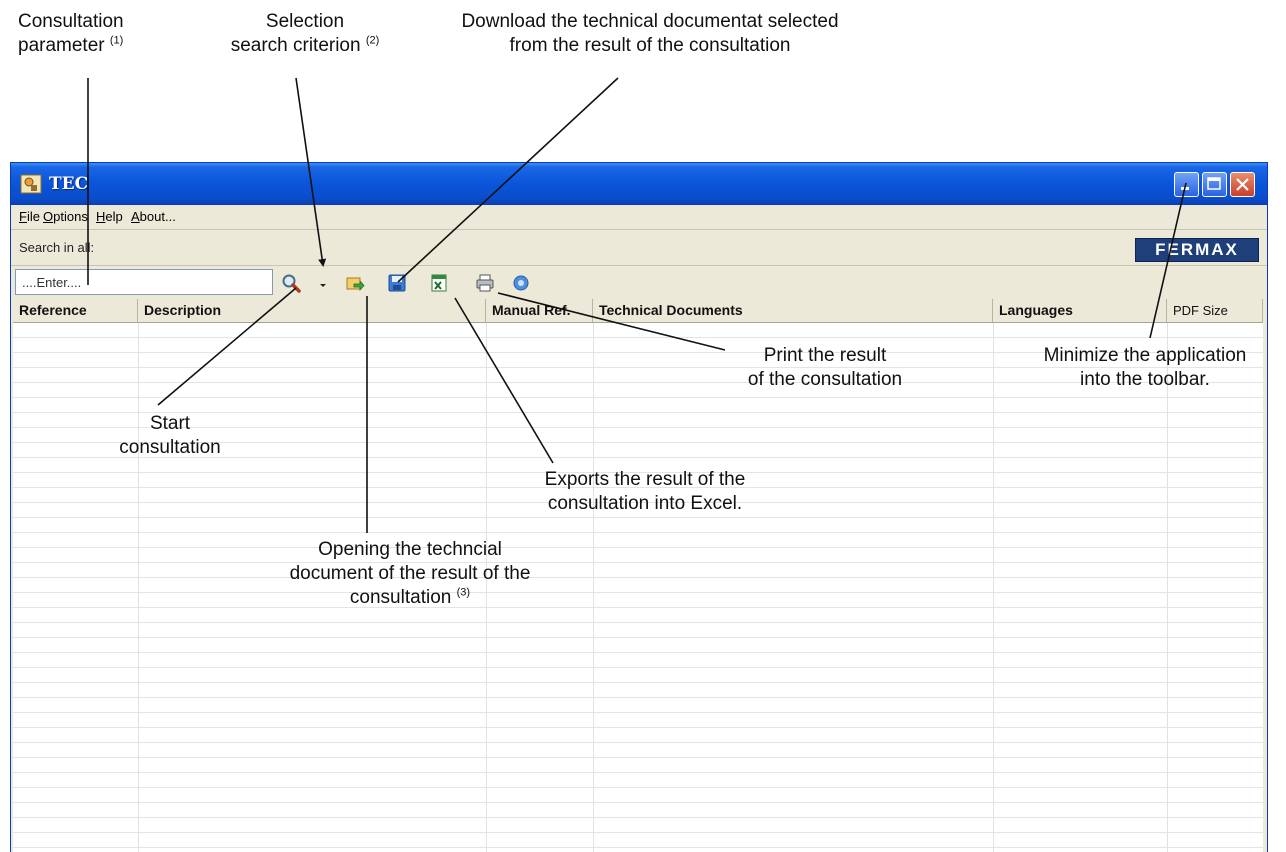  Describe the element at coordinates (305, 33) in the screenshot. I see `annotation-selection-criterion: Selection search criterion (2)` at that location.